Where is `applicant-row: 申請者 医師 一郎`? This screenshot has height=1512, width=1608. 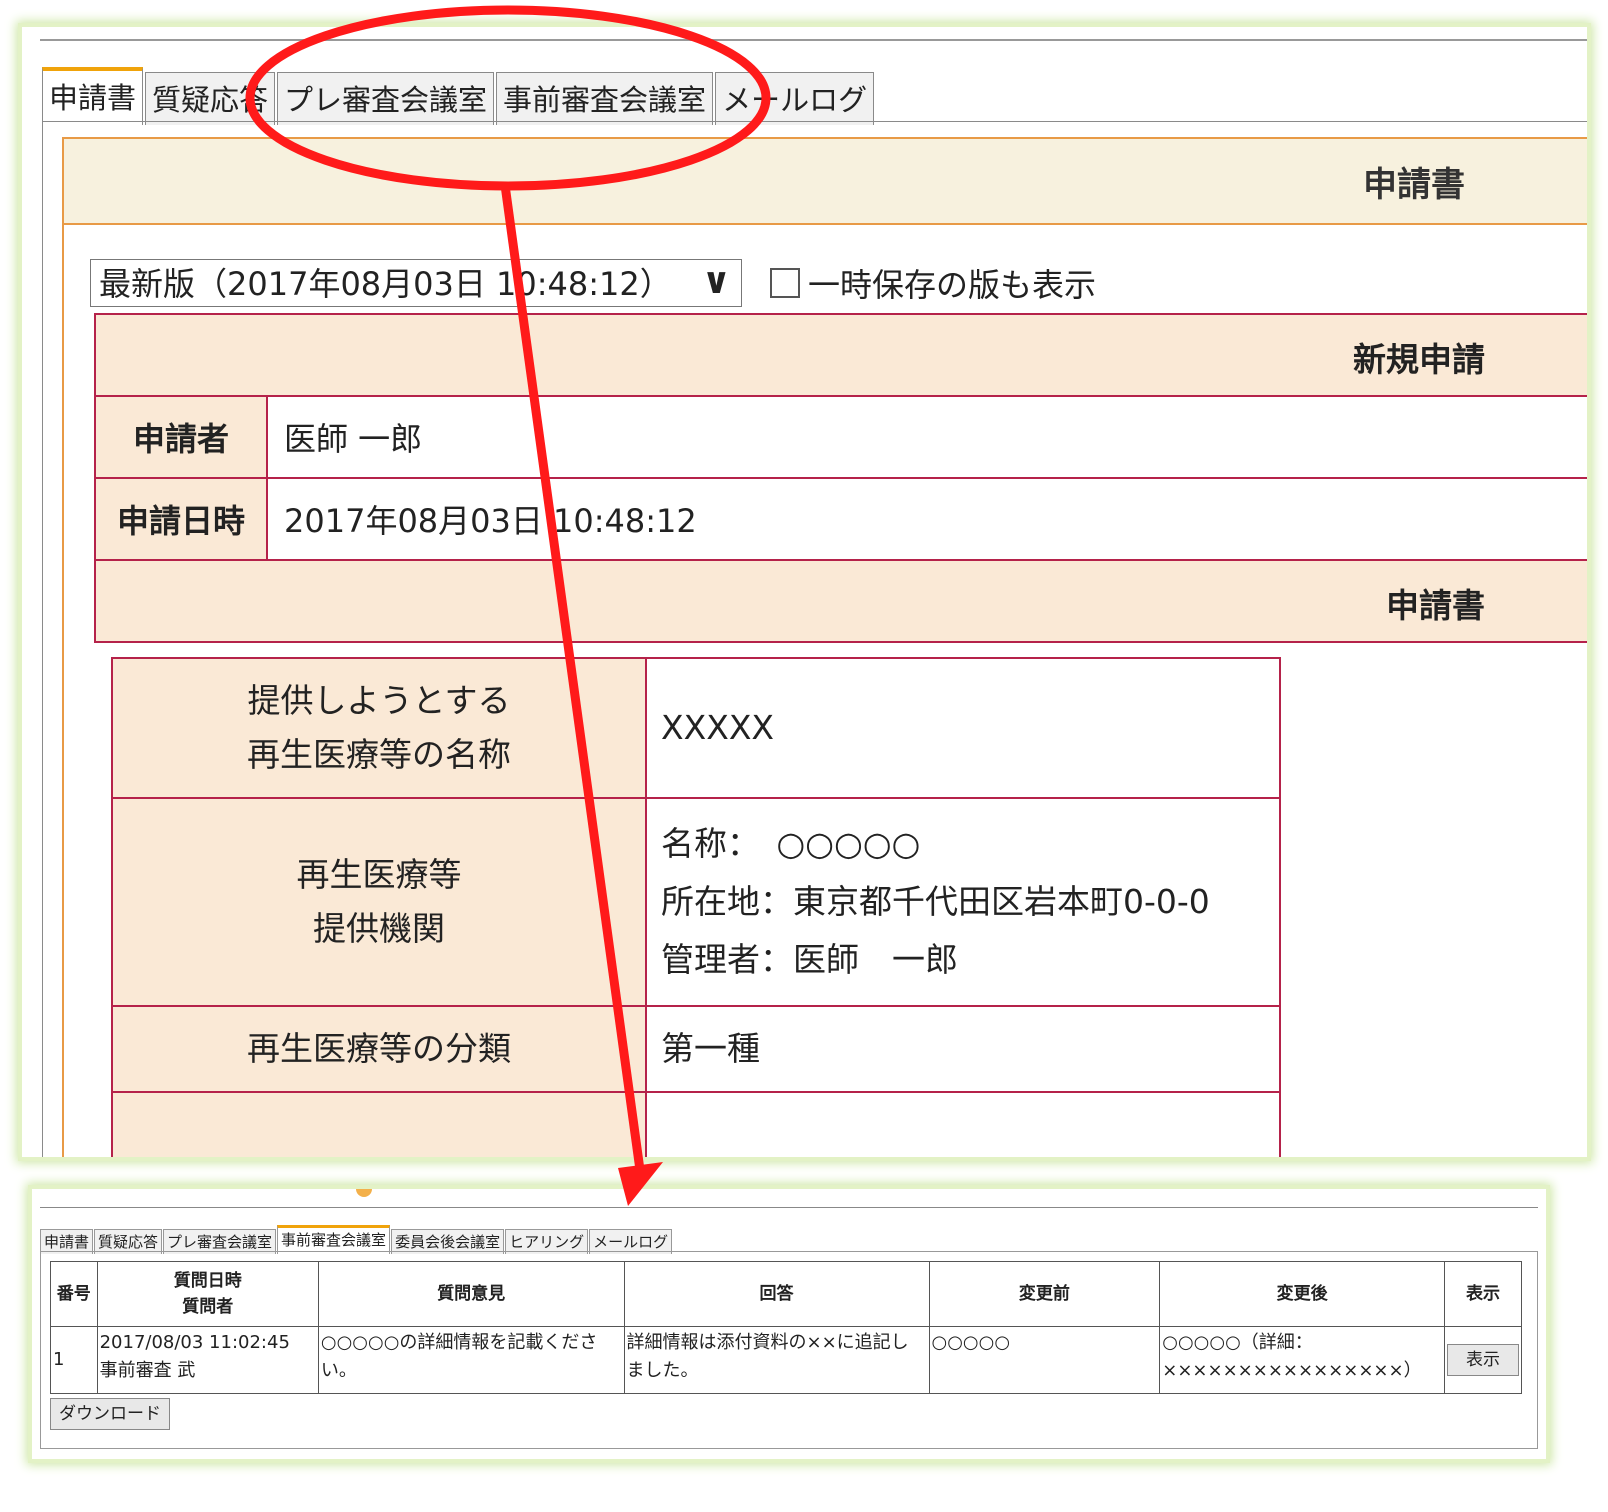 applicant-row: 申請者 医師 一郎 is located at coordinates (840, 438).